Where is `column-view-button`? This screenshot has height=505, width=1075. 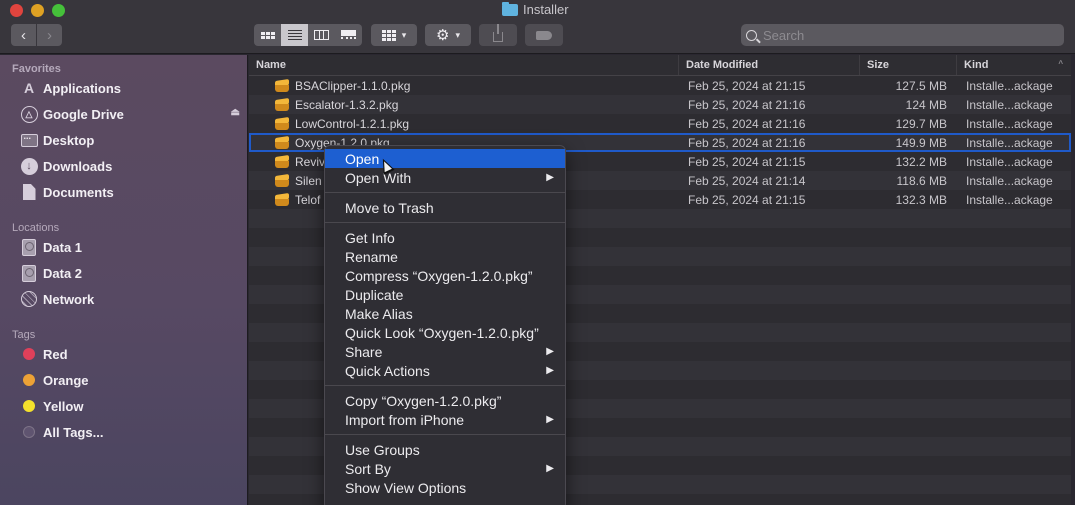
column-view-button is located at coordinates (321, 35).